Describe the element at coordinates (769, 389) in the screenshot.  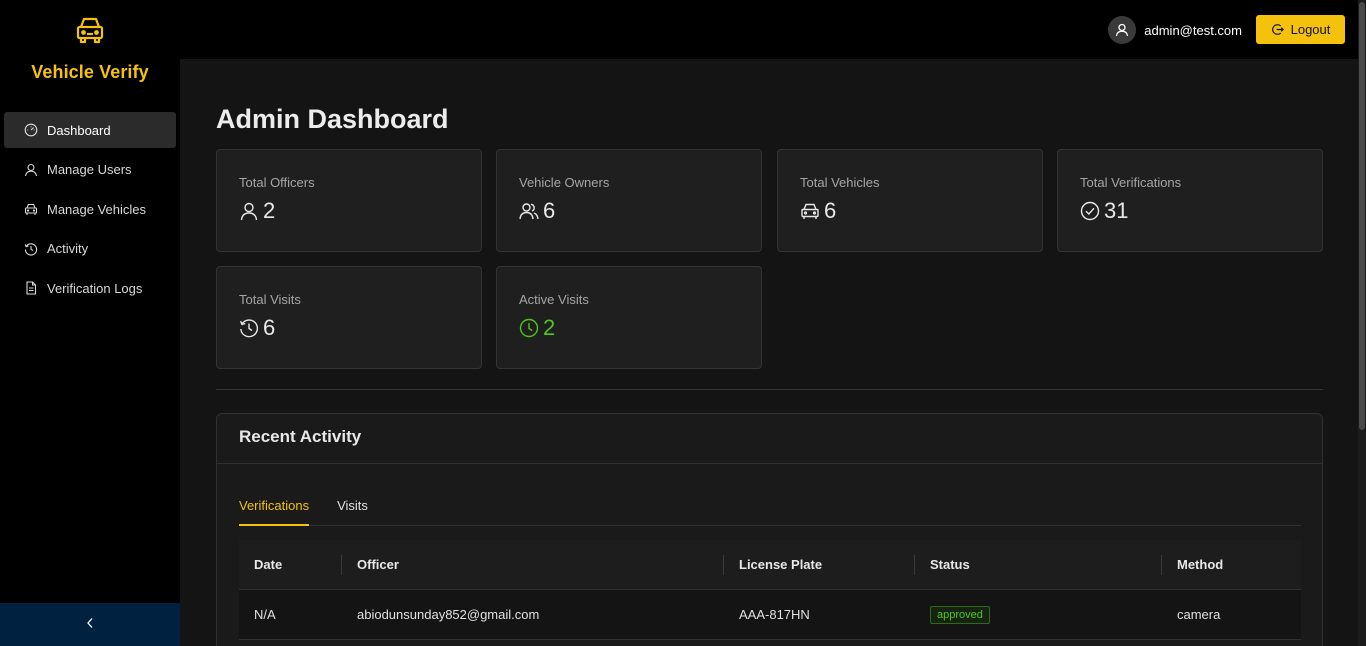
I see `section-divider` at that location.